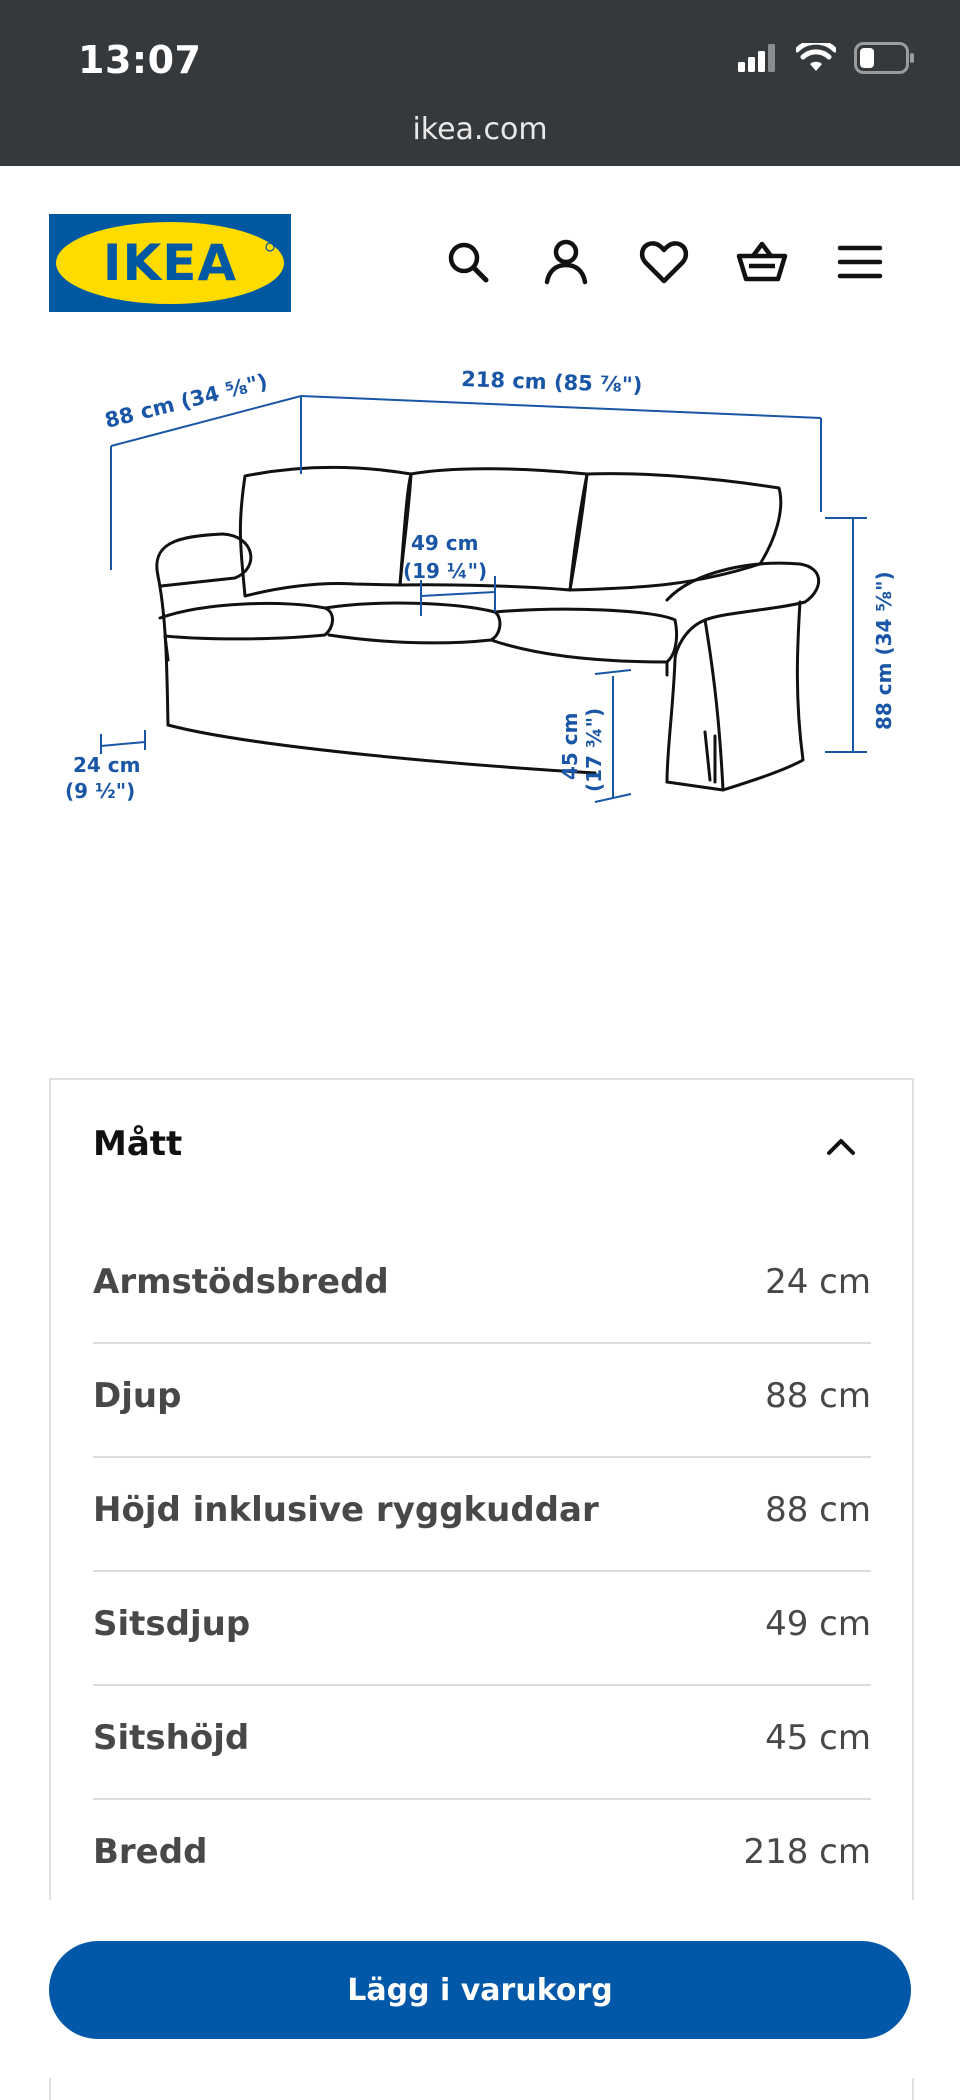 The height and width of the screenshot is (2100, 960). I want to click on label-seat-height-cm: 45 cm, so click(570, 747).